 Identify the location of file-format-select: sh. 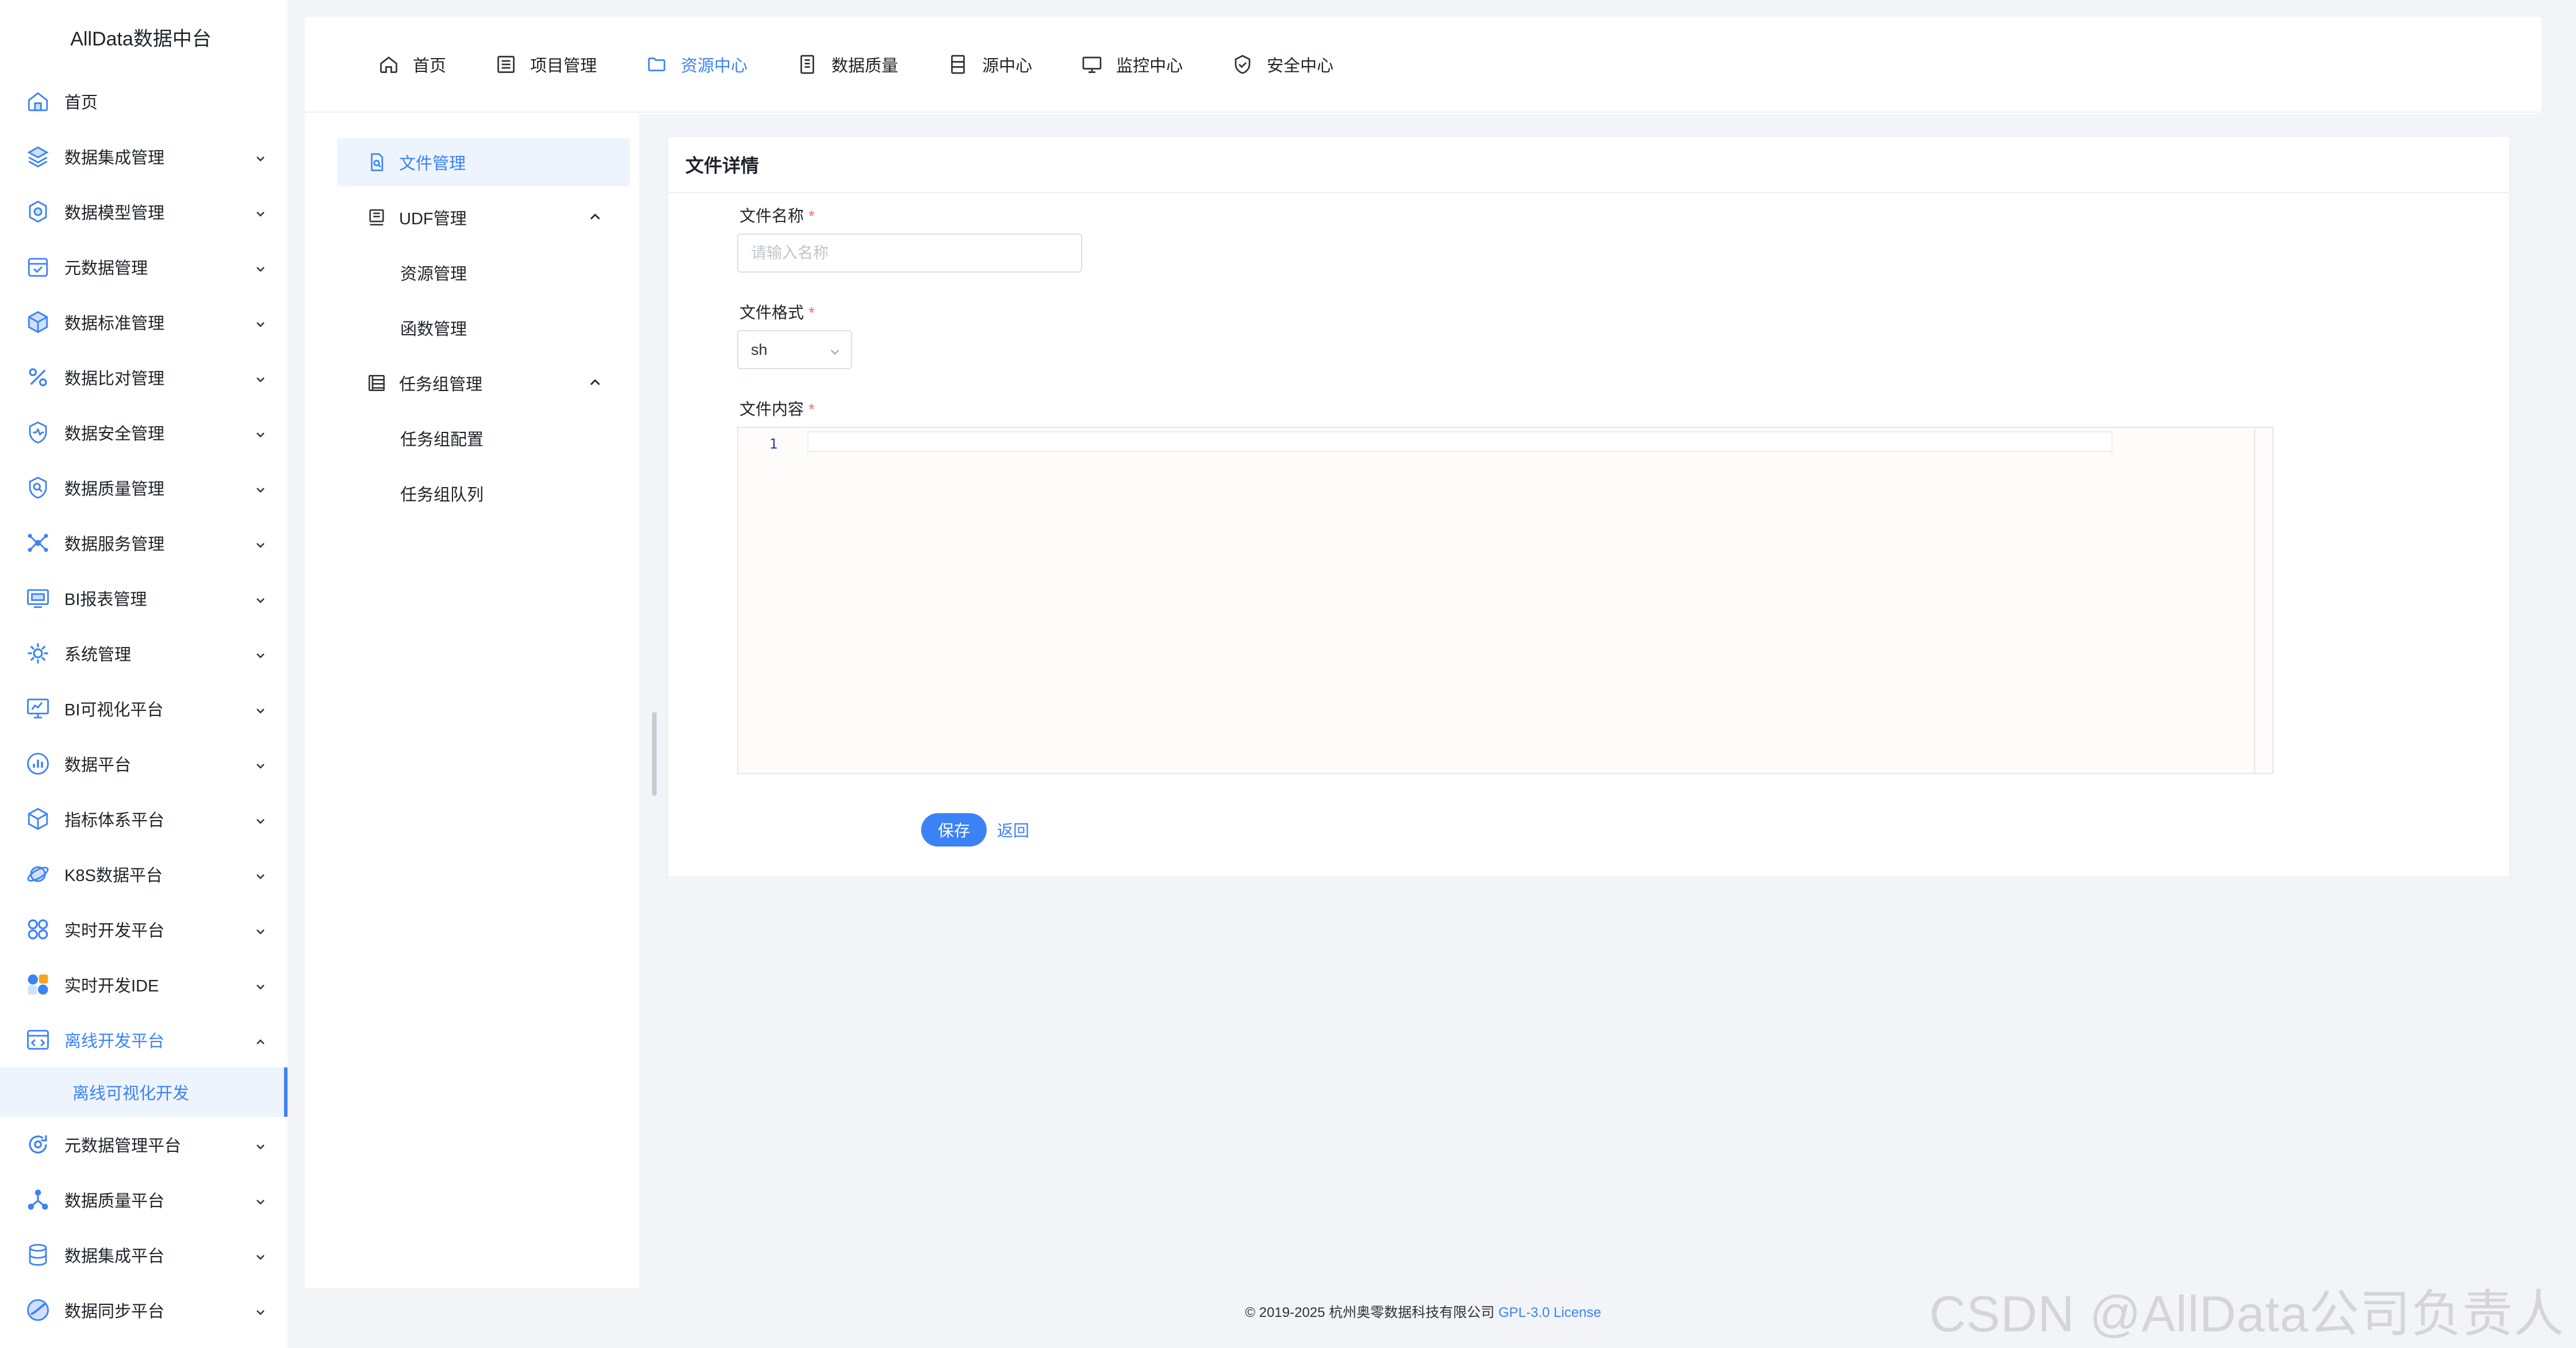
(794, 350).